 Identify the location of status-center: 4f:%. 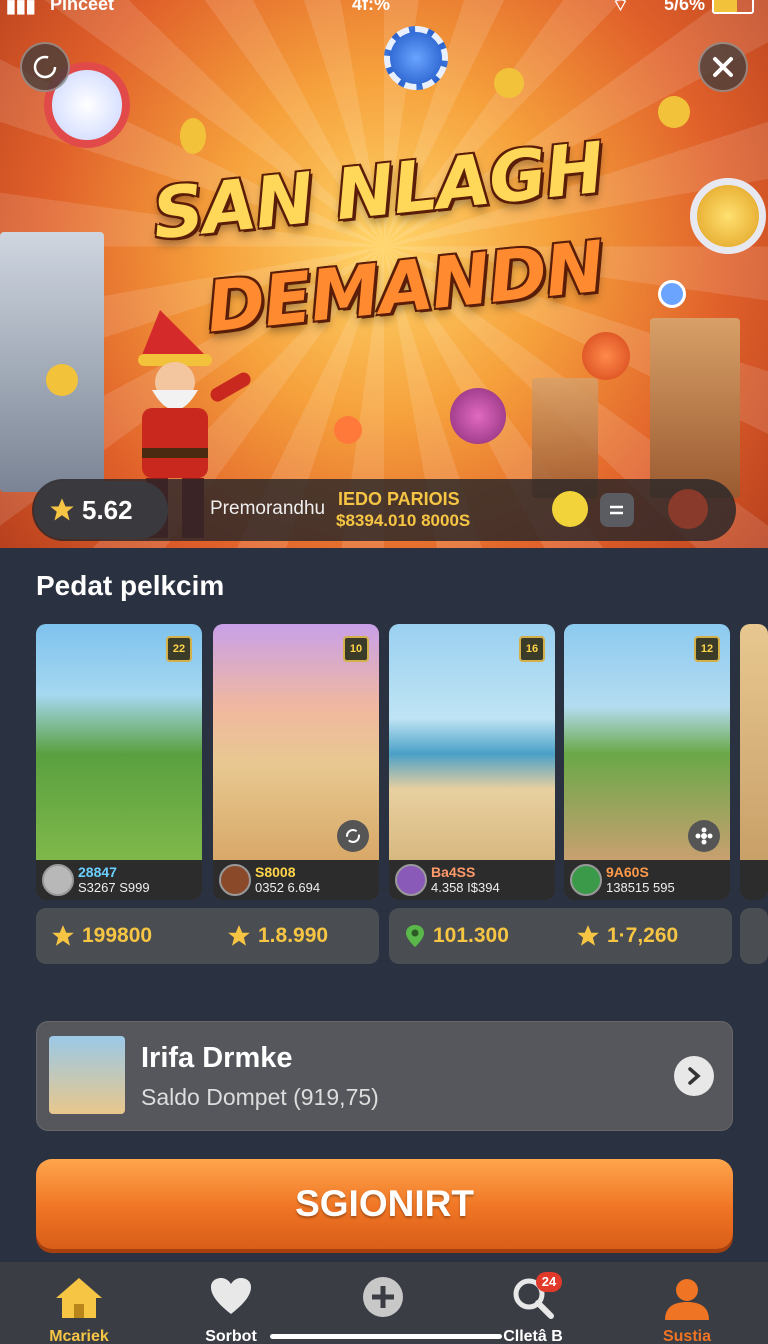
(371, 7).